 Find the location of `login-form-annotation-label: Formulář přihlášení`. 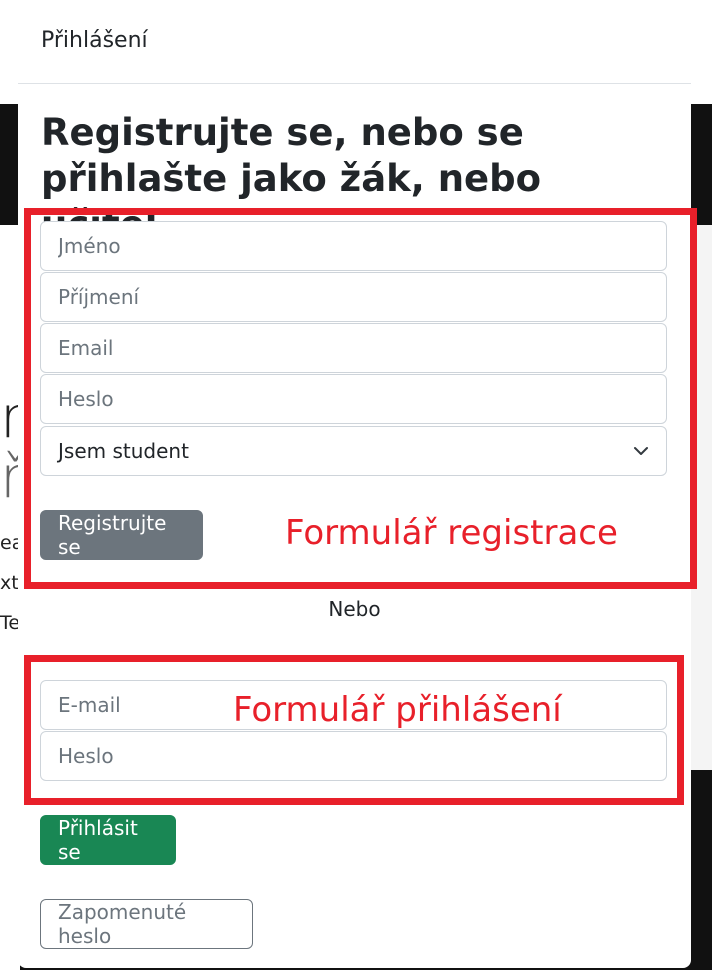

login-form-annotation-label: Formulář přihlášení is located at coordinates (397, 710).